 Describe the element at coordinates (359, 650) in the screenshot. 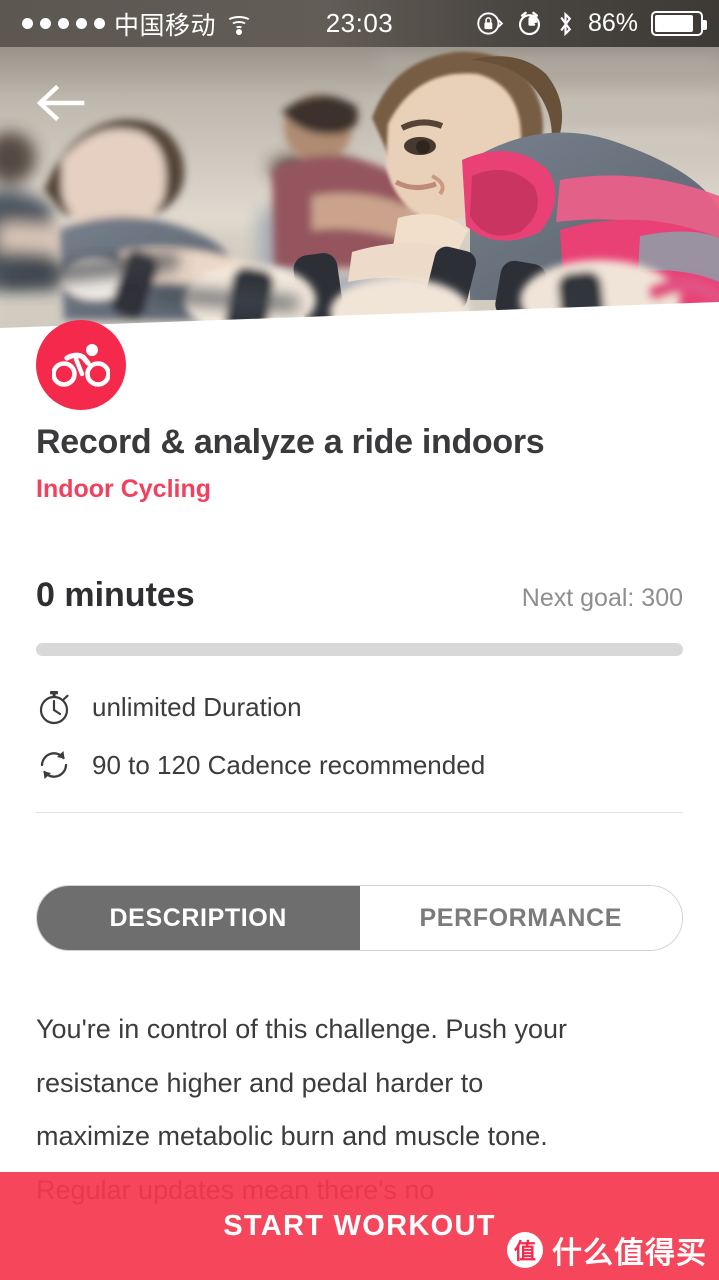

I see `progress-bar` at that location.